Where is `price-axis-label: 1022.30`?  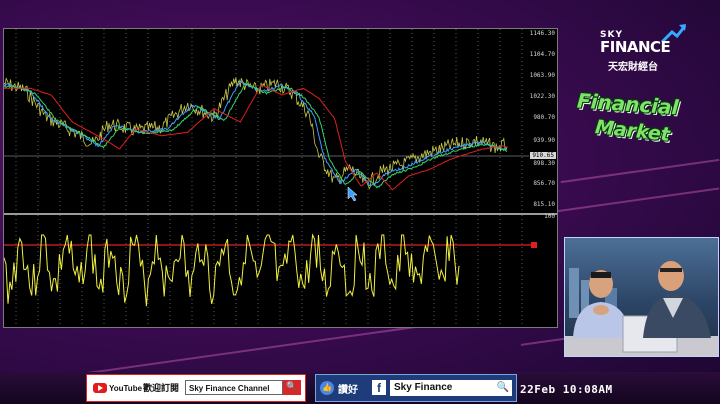
price-axis-label: 1022.30 is located at coordinates (542, 96).